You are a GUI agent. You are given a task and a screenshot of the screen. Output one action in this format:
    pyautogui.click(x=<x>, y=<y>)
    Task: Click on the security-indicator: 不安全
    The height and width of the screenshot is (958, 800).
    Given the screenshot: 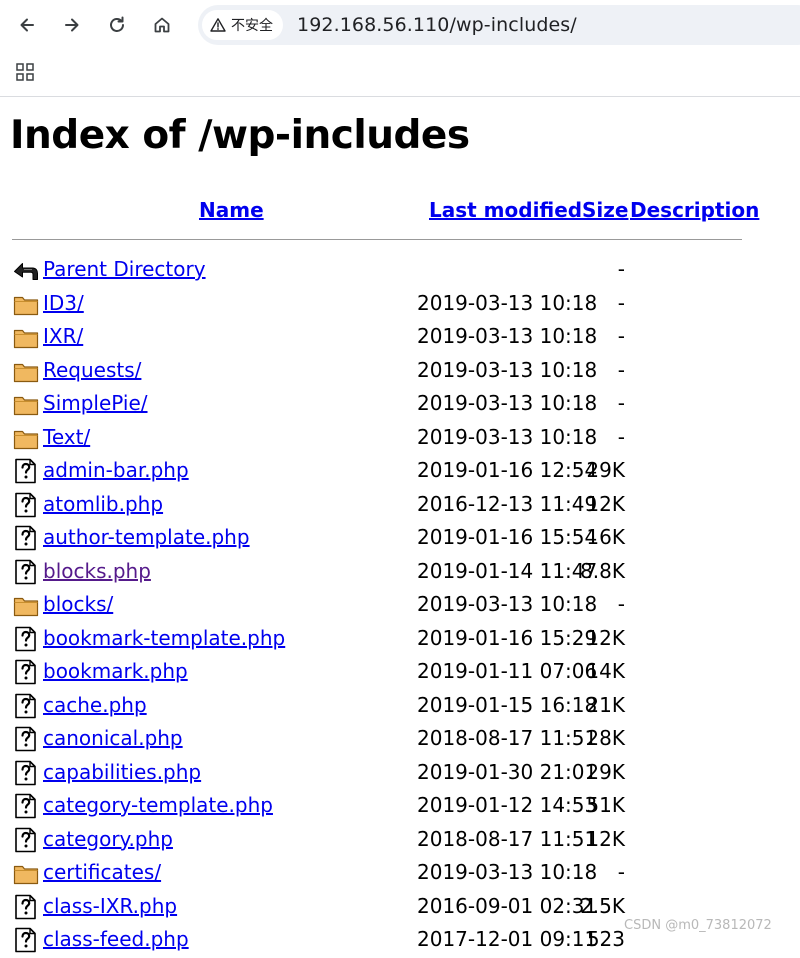 What is the action you would take?
    pyautogui.click(x=242, y=25)
    